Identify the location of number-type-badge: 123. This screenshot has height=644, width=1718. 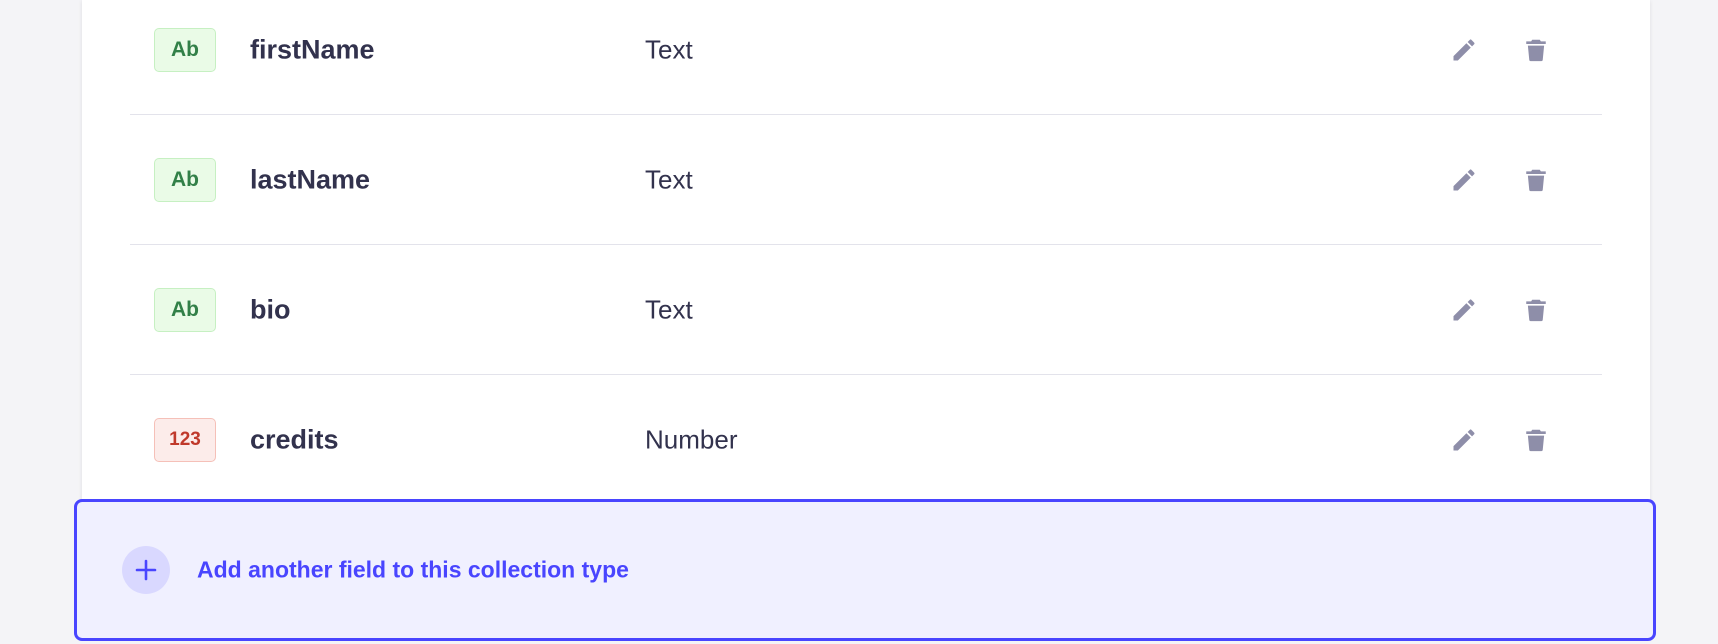
(185, 440).